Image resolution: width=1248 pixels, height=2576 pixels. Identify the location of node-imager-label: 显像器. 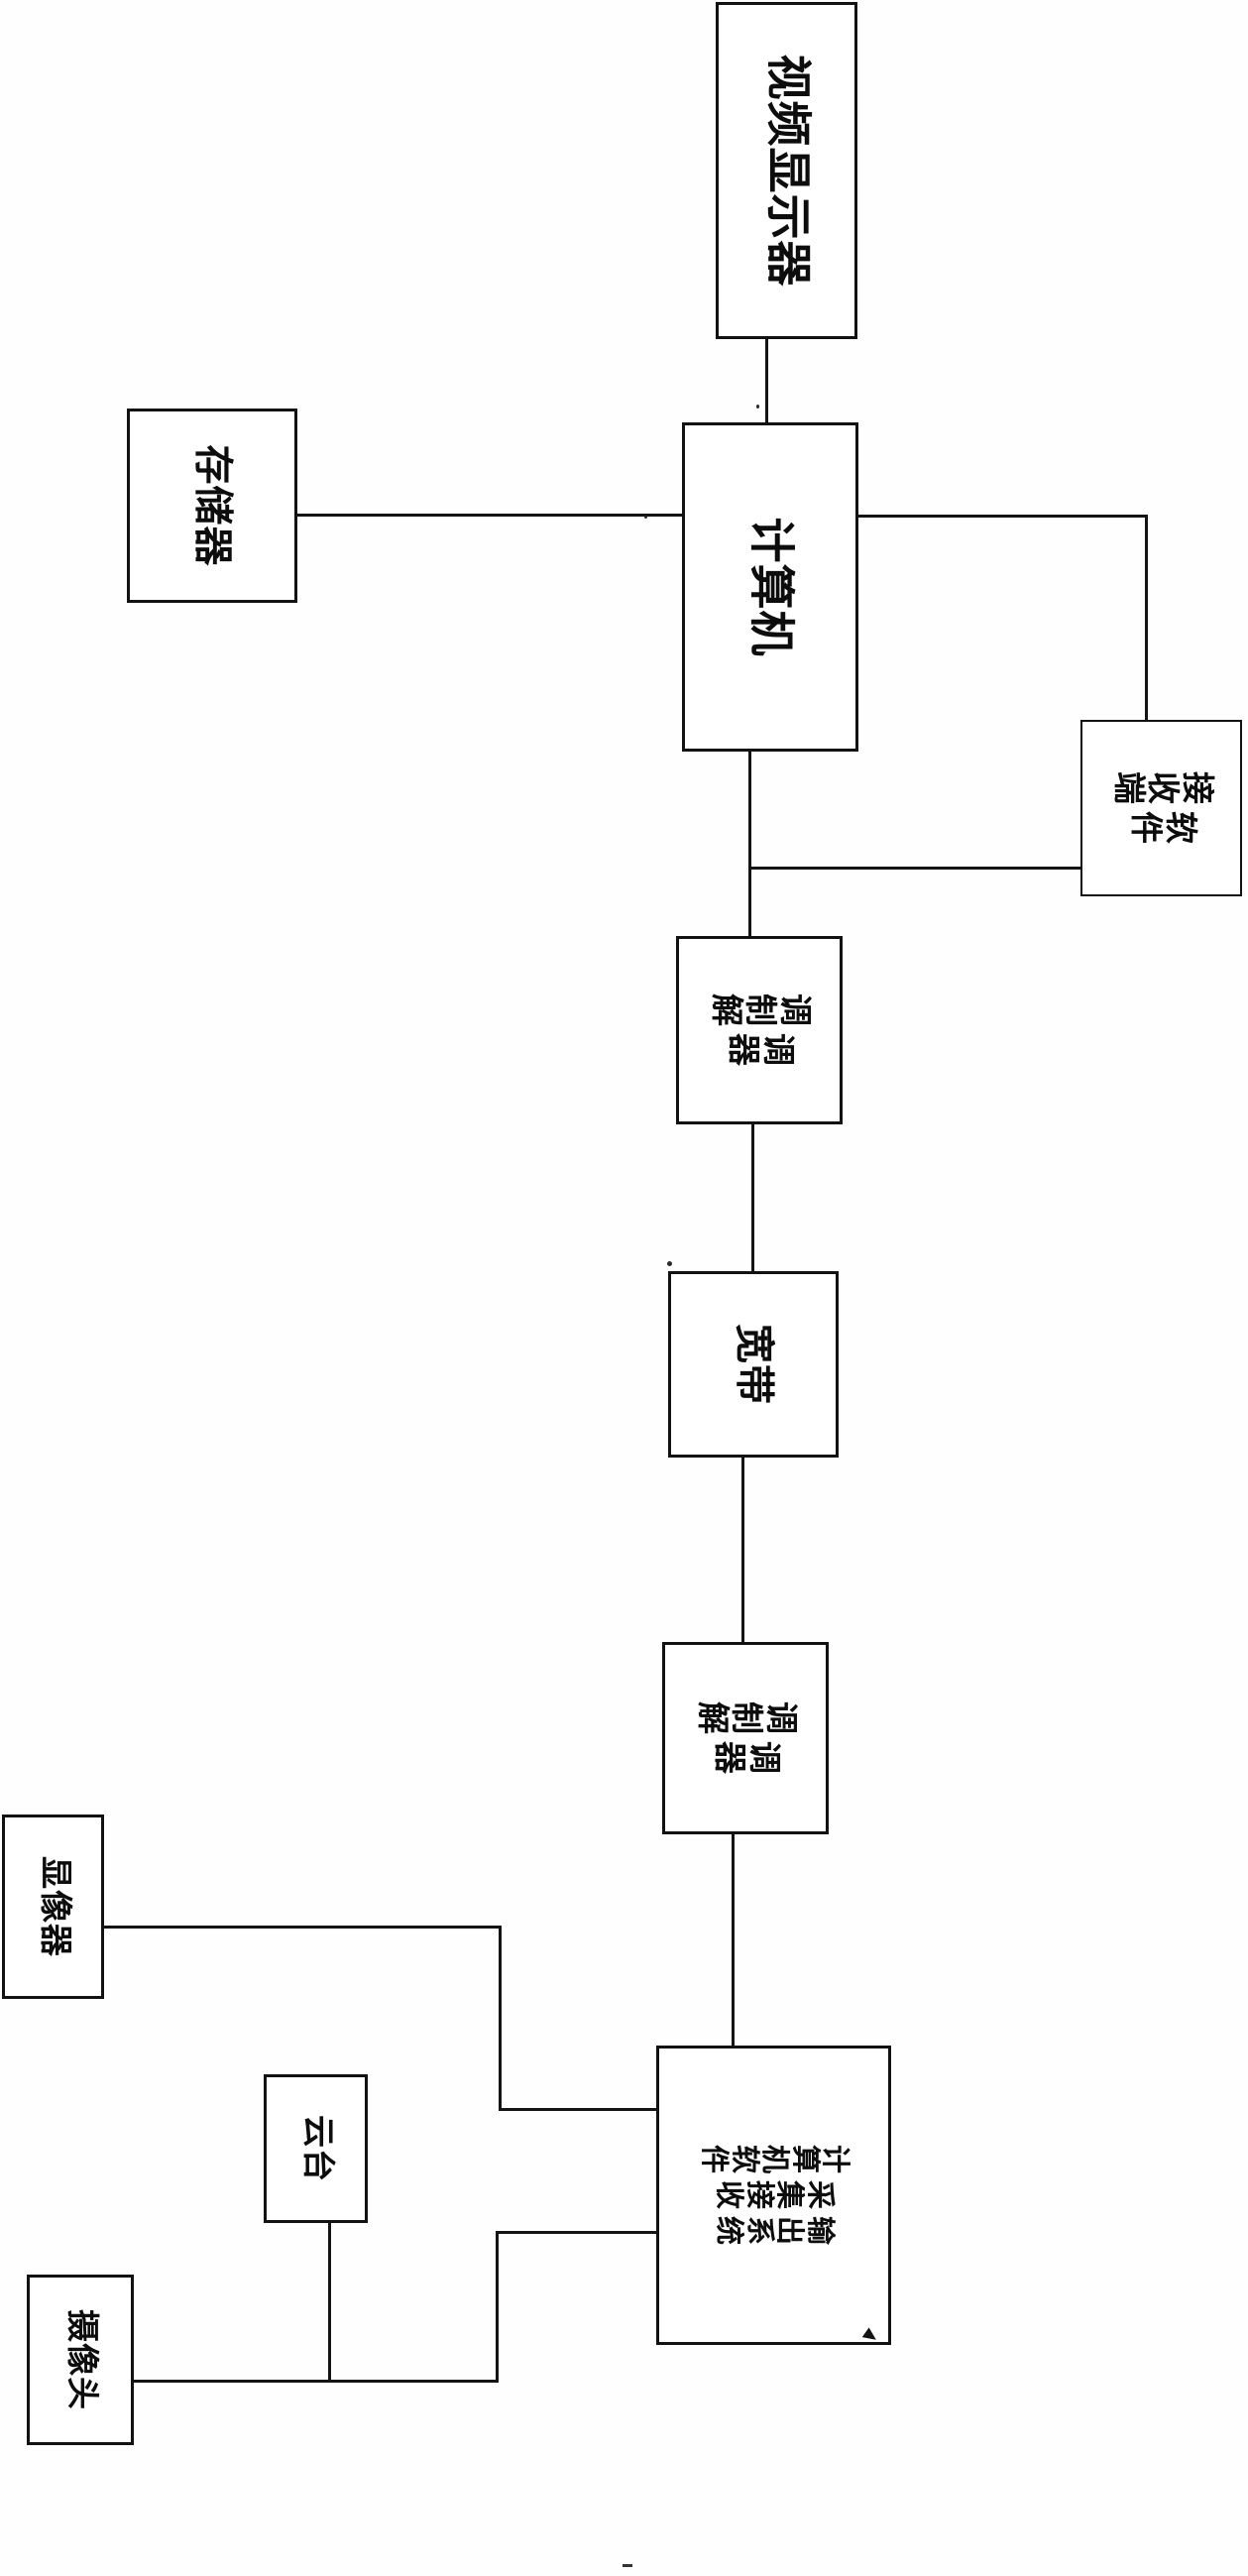
(54, 1906).